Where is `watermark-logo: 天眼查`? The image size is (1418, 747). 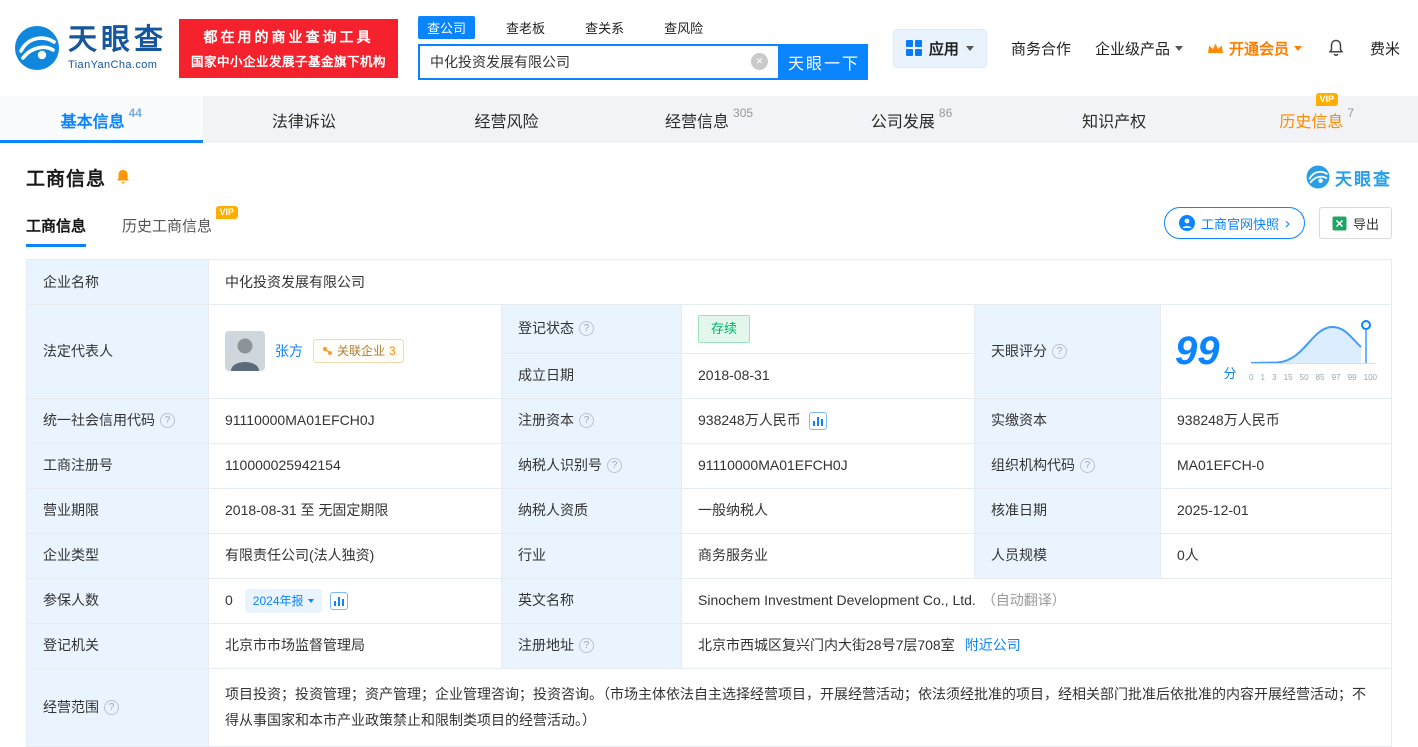
watermark-logo: 天眼查 is located at coordinates (1349, 177).